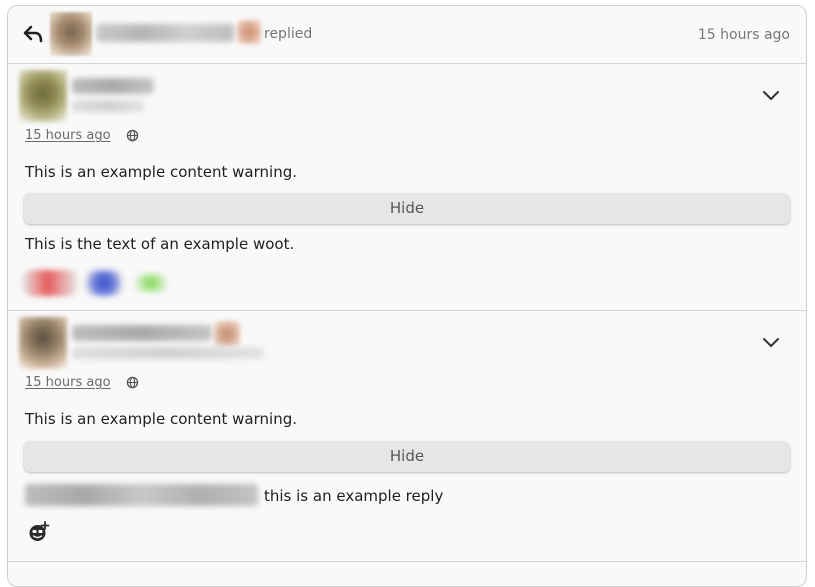 This screenshot has width=815, height=587. Describe the element at coordinates (288, 34) in the screenshot. I see `notification-action-label: replied` at that location.